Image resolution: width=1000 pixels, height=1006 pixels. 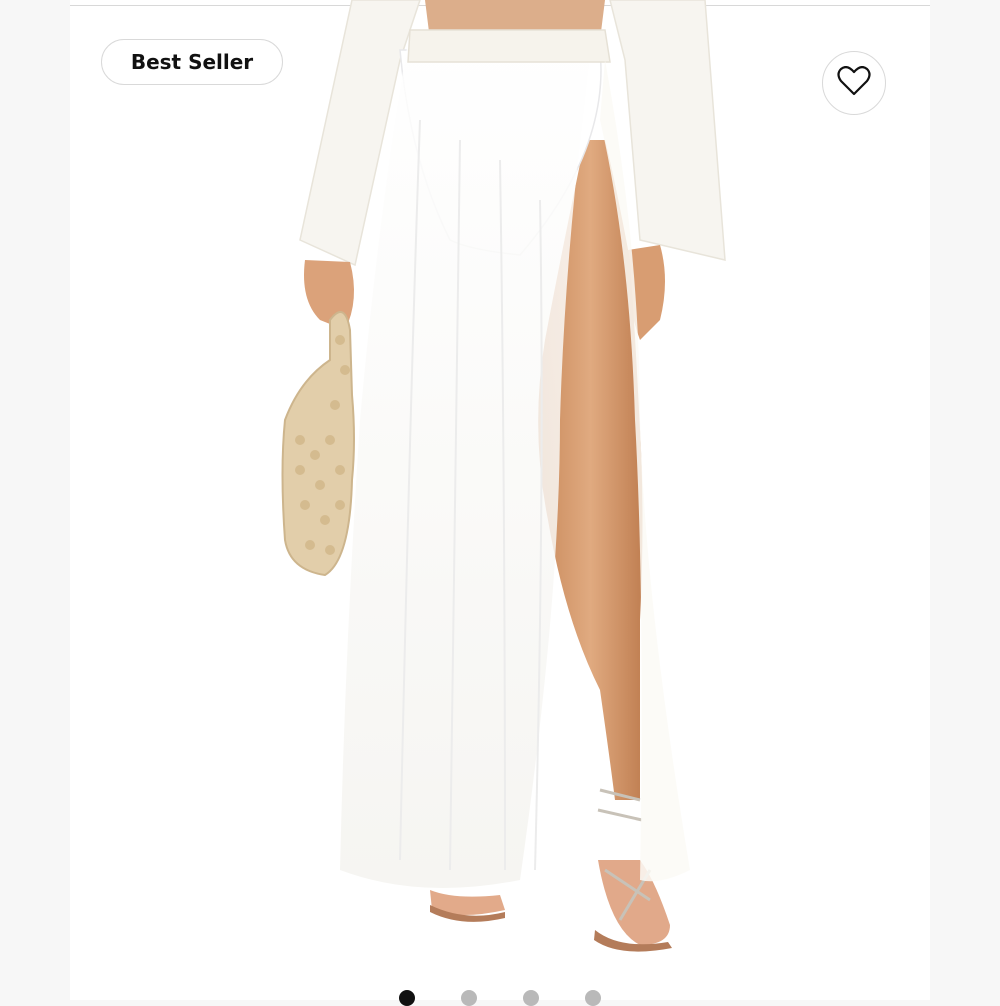 I want to click on heart-icon, so click(x=854, y=83).